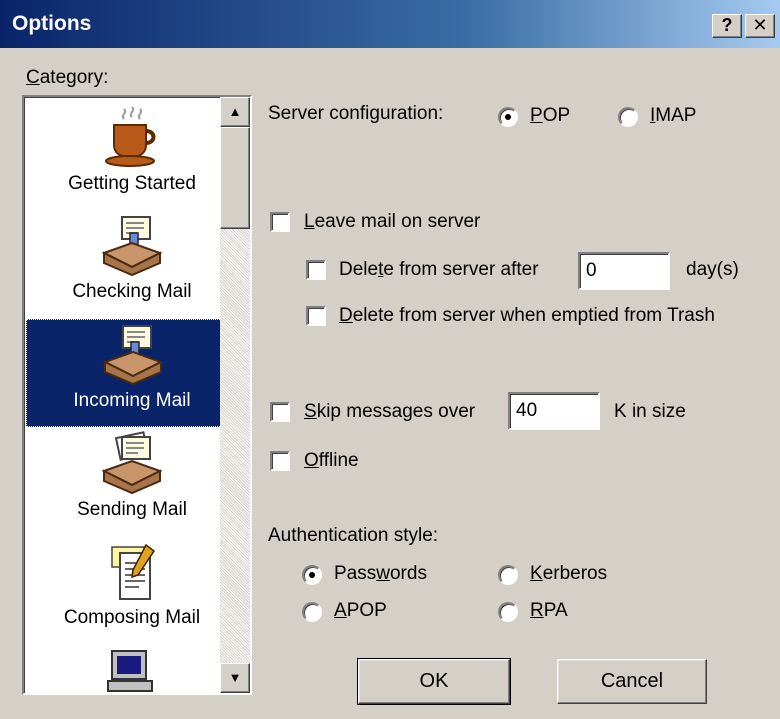  What do you see at coordinates (132, 617) in the screenshot?
I see `category-item-label: Composing Mail` at bounding box center [132, 617].